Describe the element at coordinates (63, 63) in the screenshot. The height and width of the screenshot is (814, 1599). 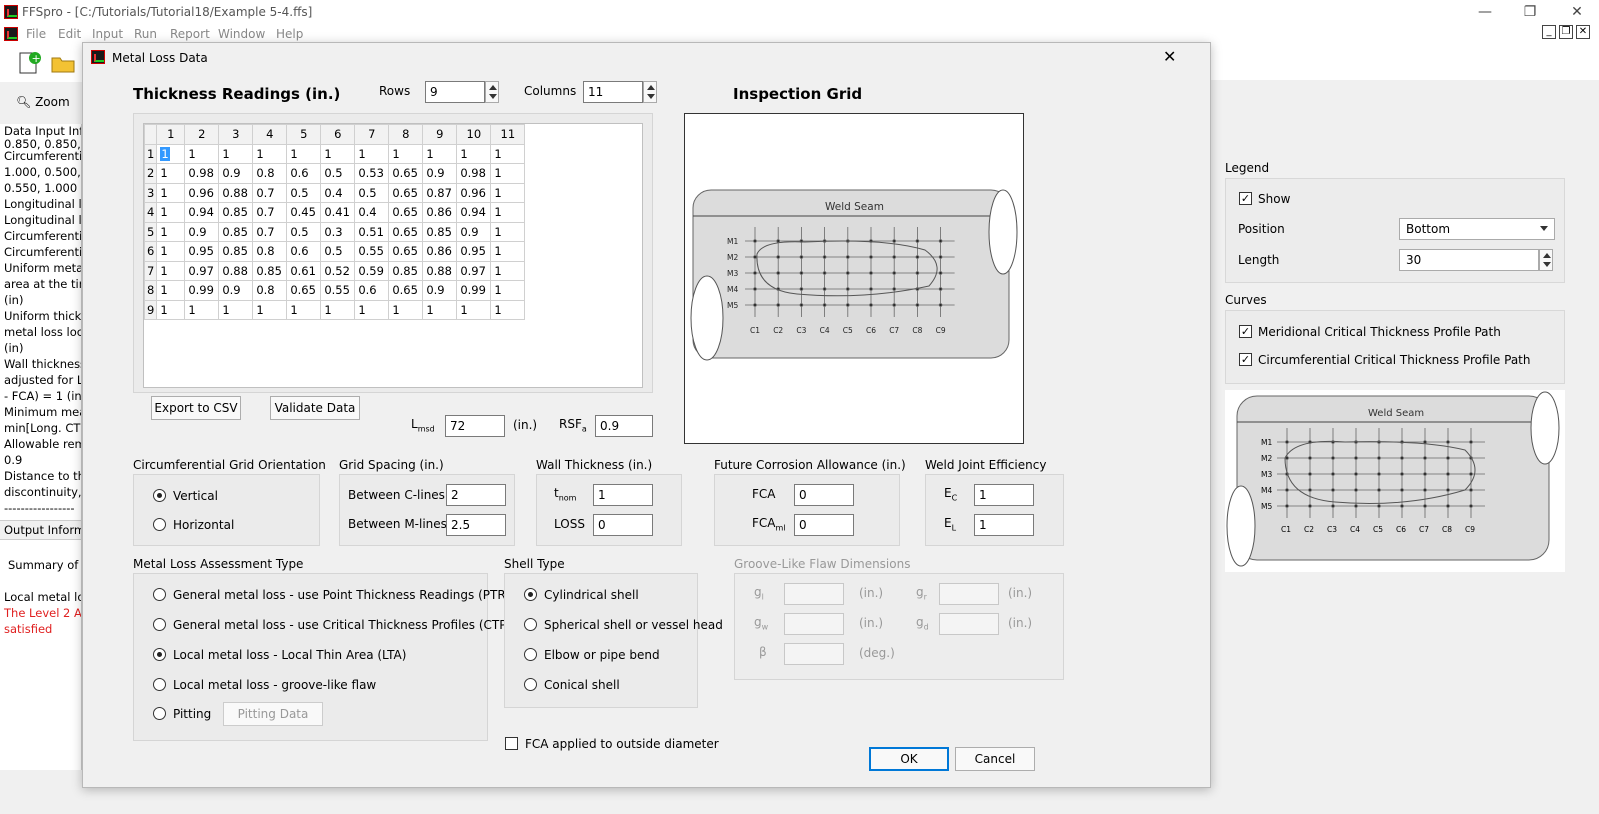
I see `open-folder-icon` at that location.